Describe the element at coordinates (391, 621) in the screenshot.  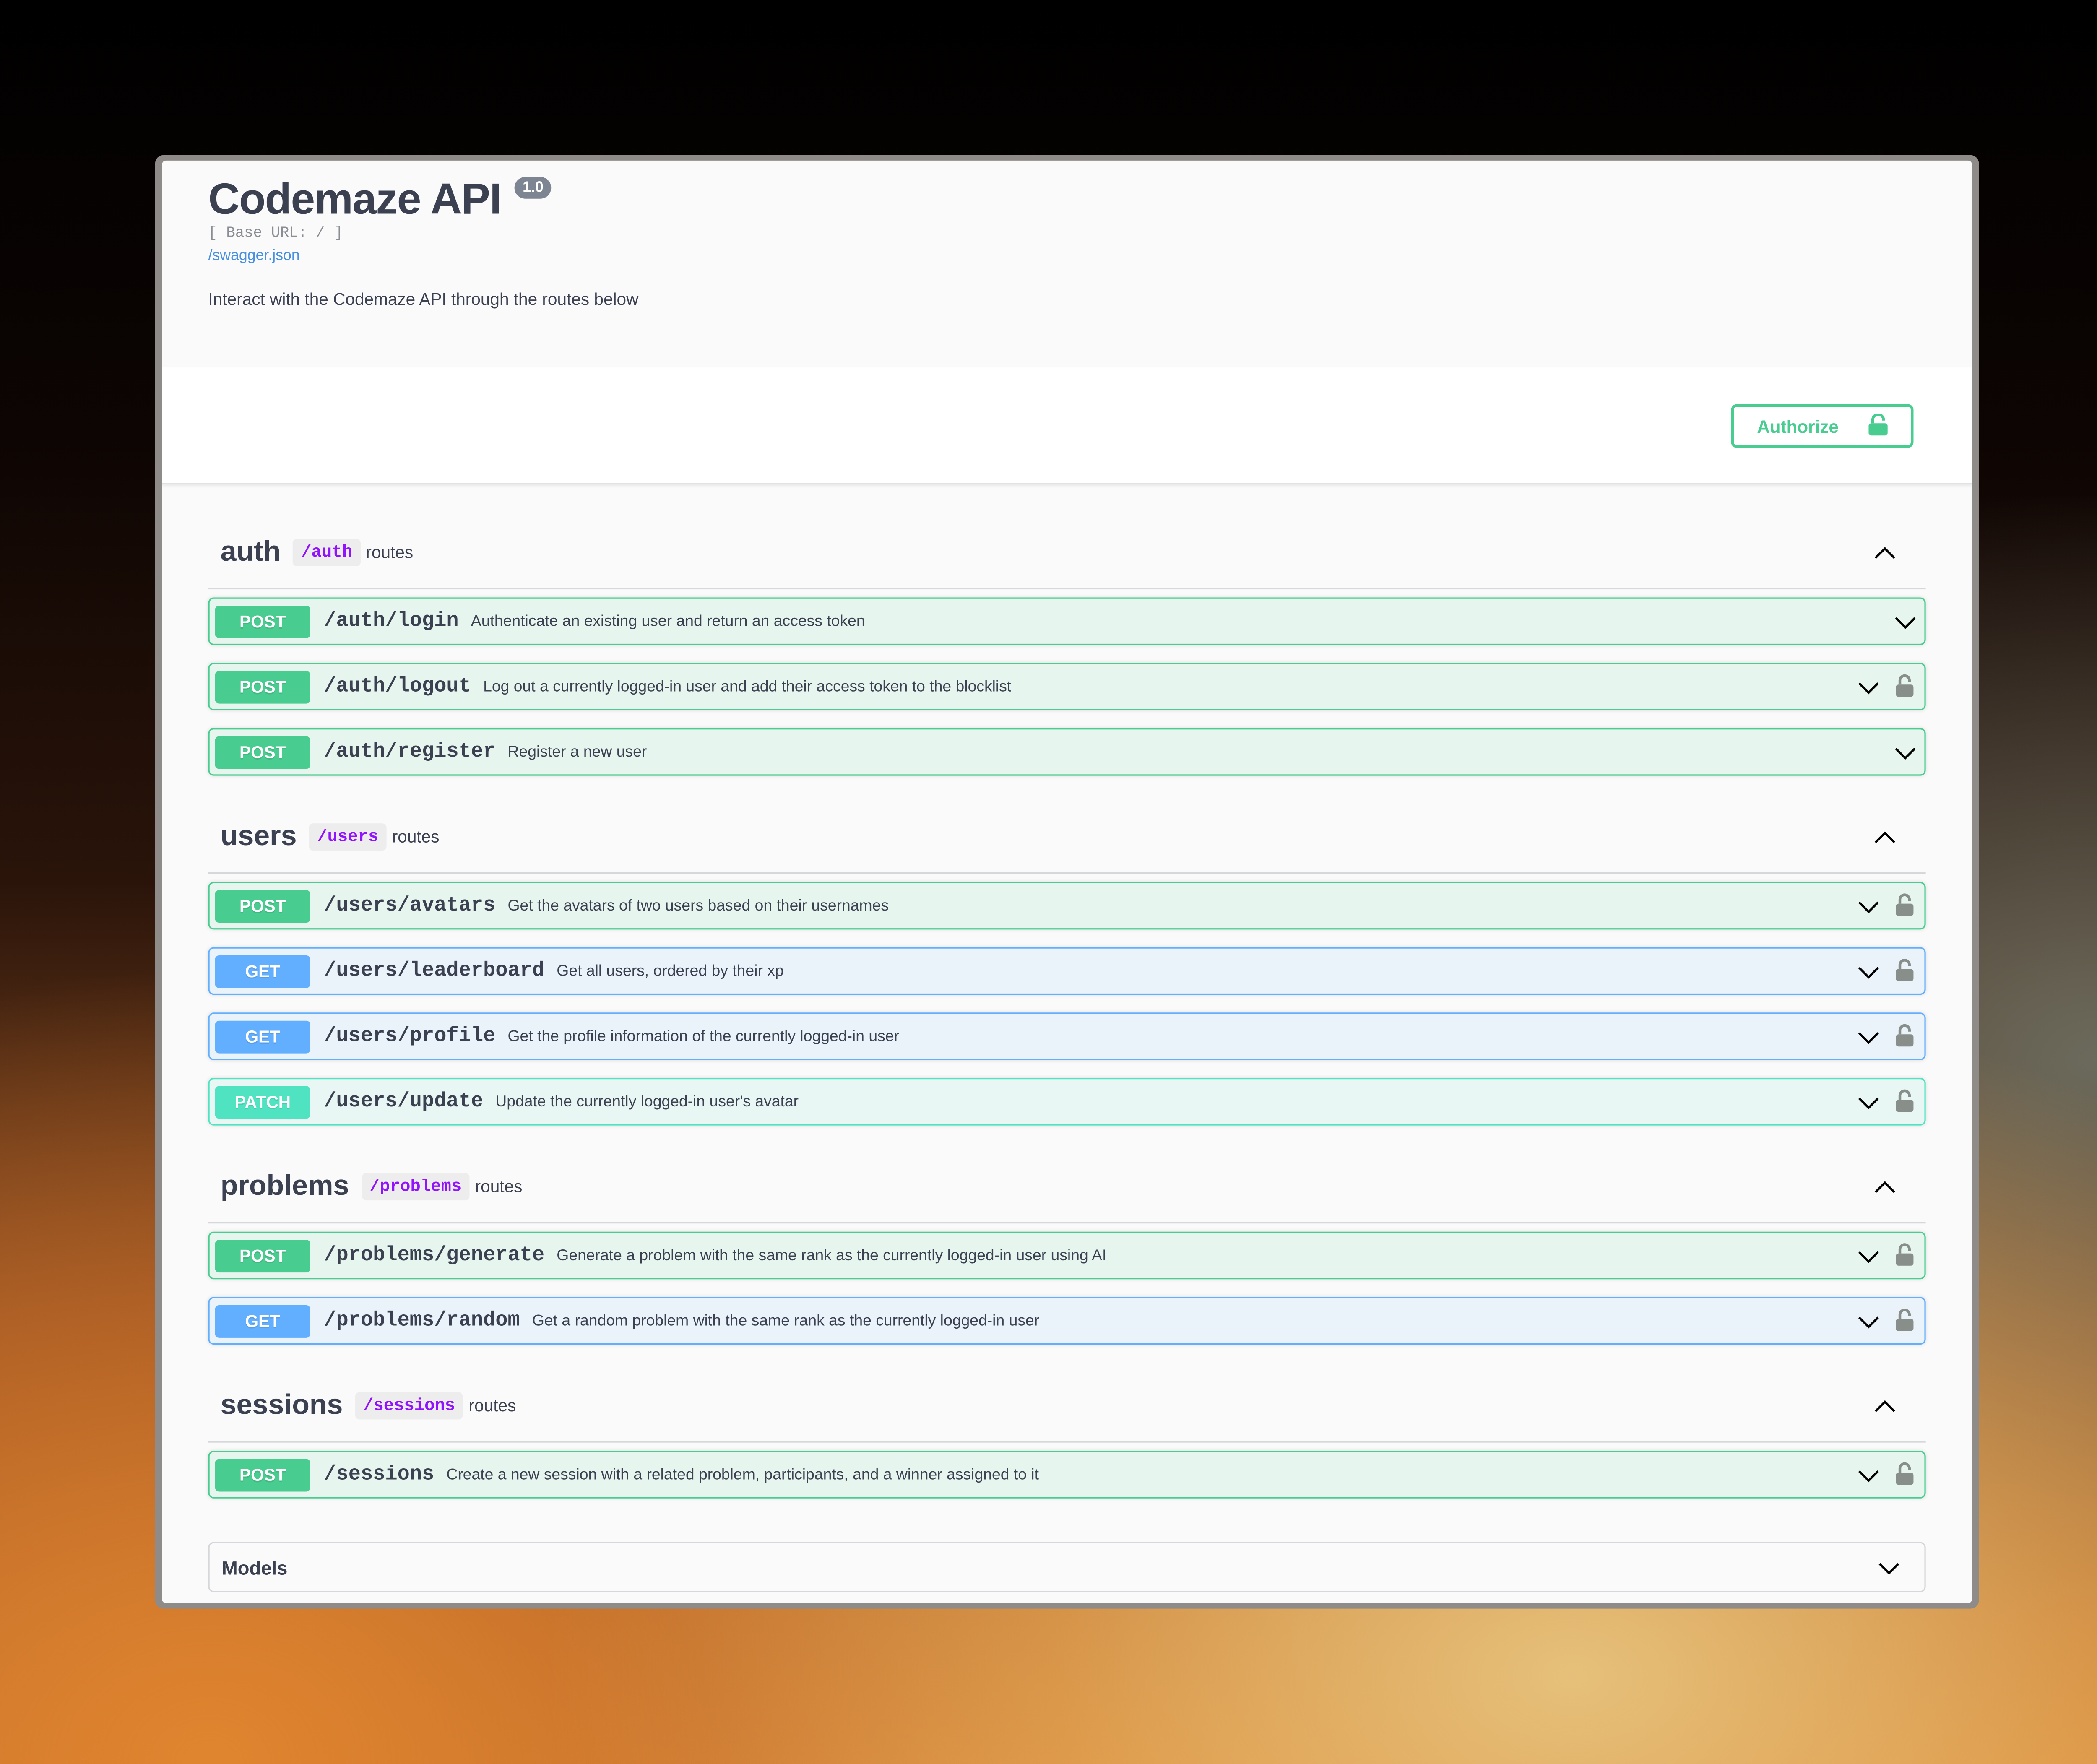
I see `operation-path: /auth/login` at that location.